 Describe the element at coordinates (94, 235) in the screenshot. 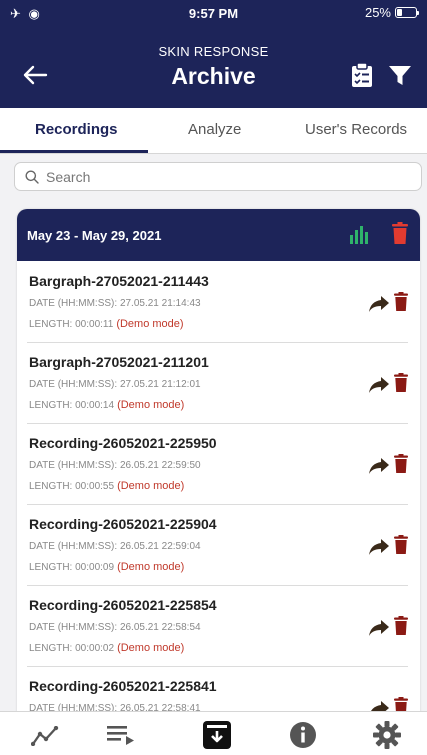

I see `week-range-label: May 23 - May 29, 2021` at that location.